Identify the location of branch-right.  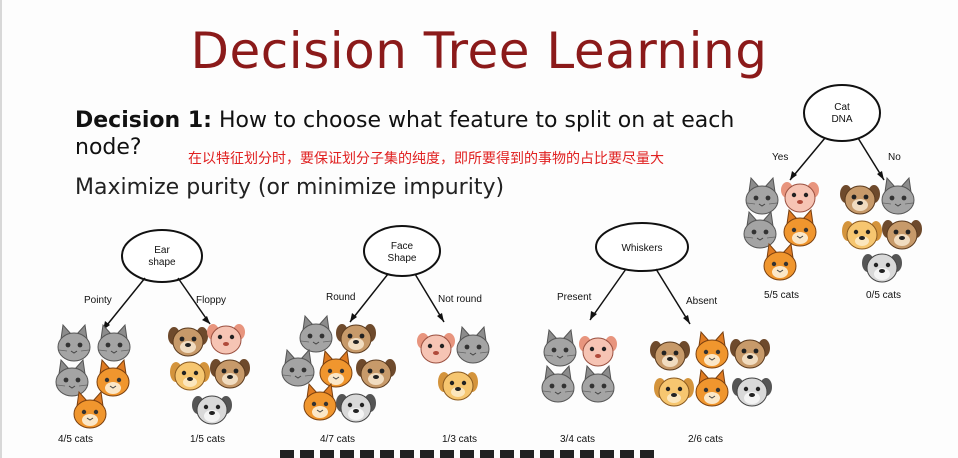
(673, 296).